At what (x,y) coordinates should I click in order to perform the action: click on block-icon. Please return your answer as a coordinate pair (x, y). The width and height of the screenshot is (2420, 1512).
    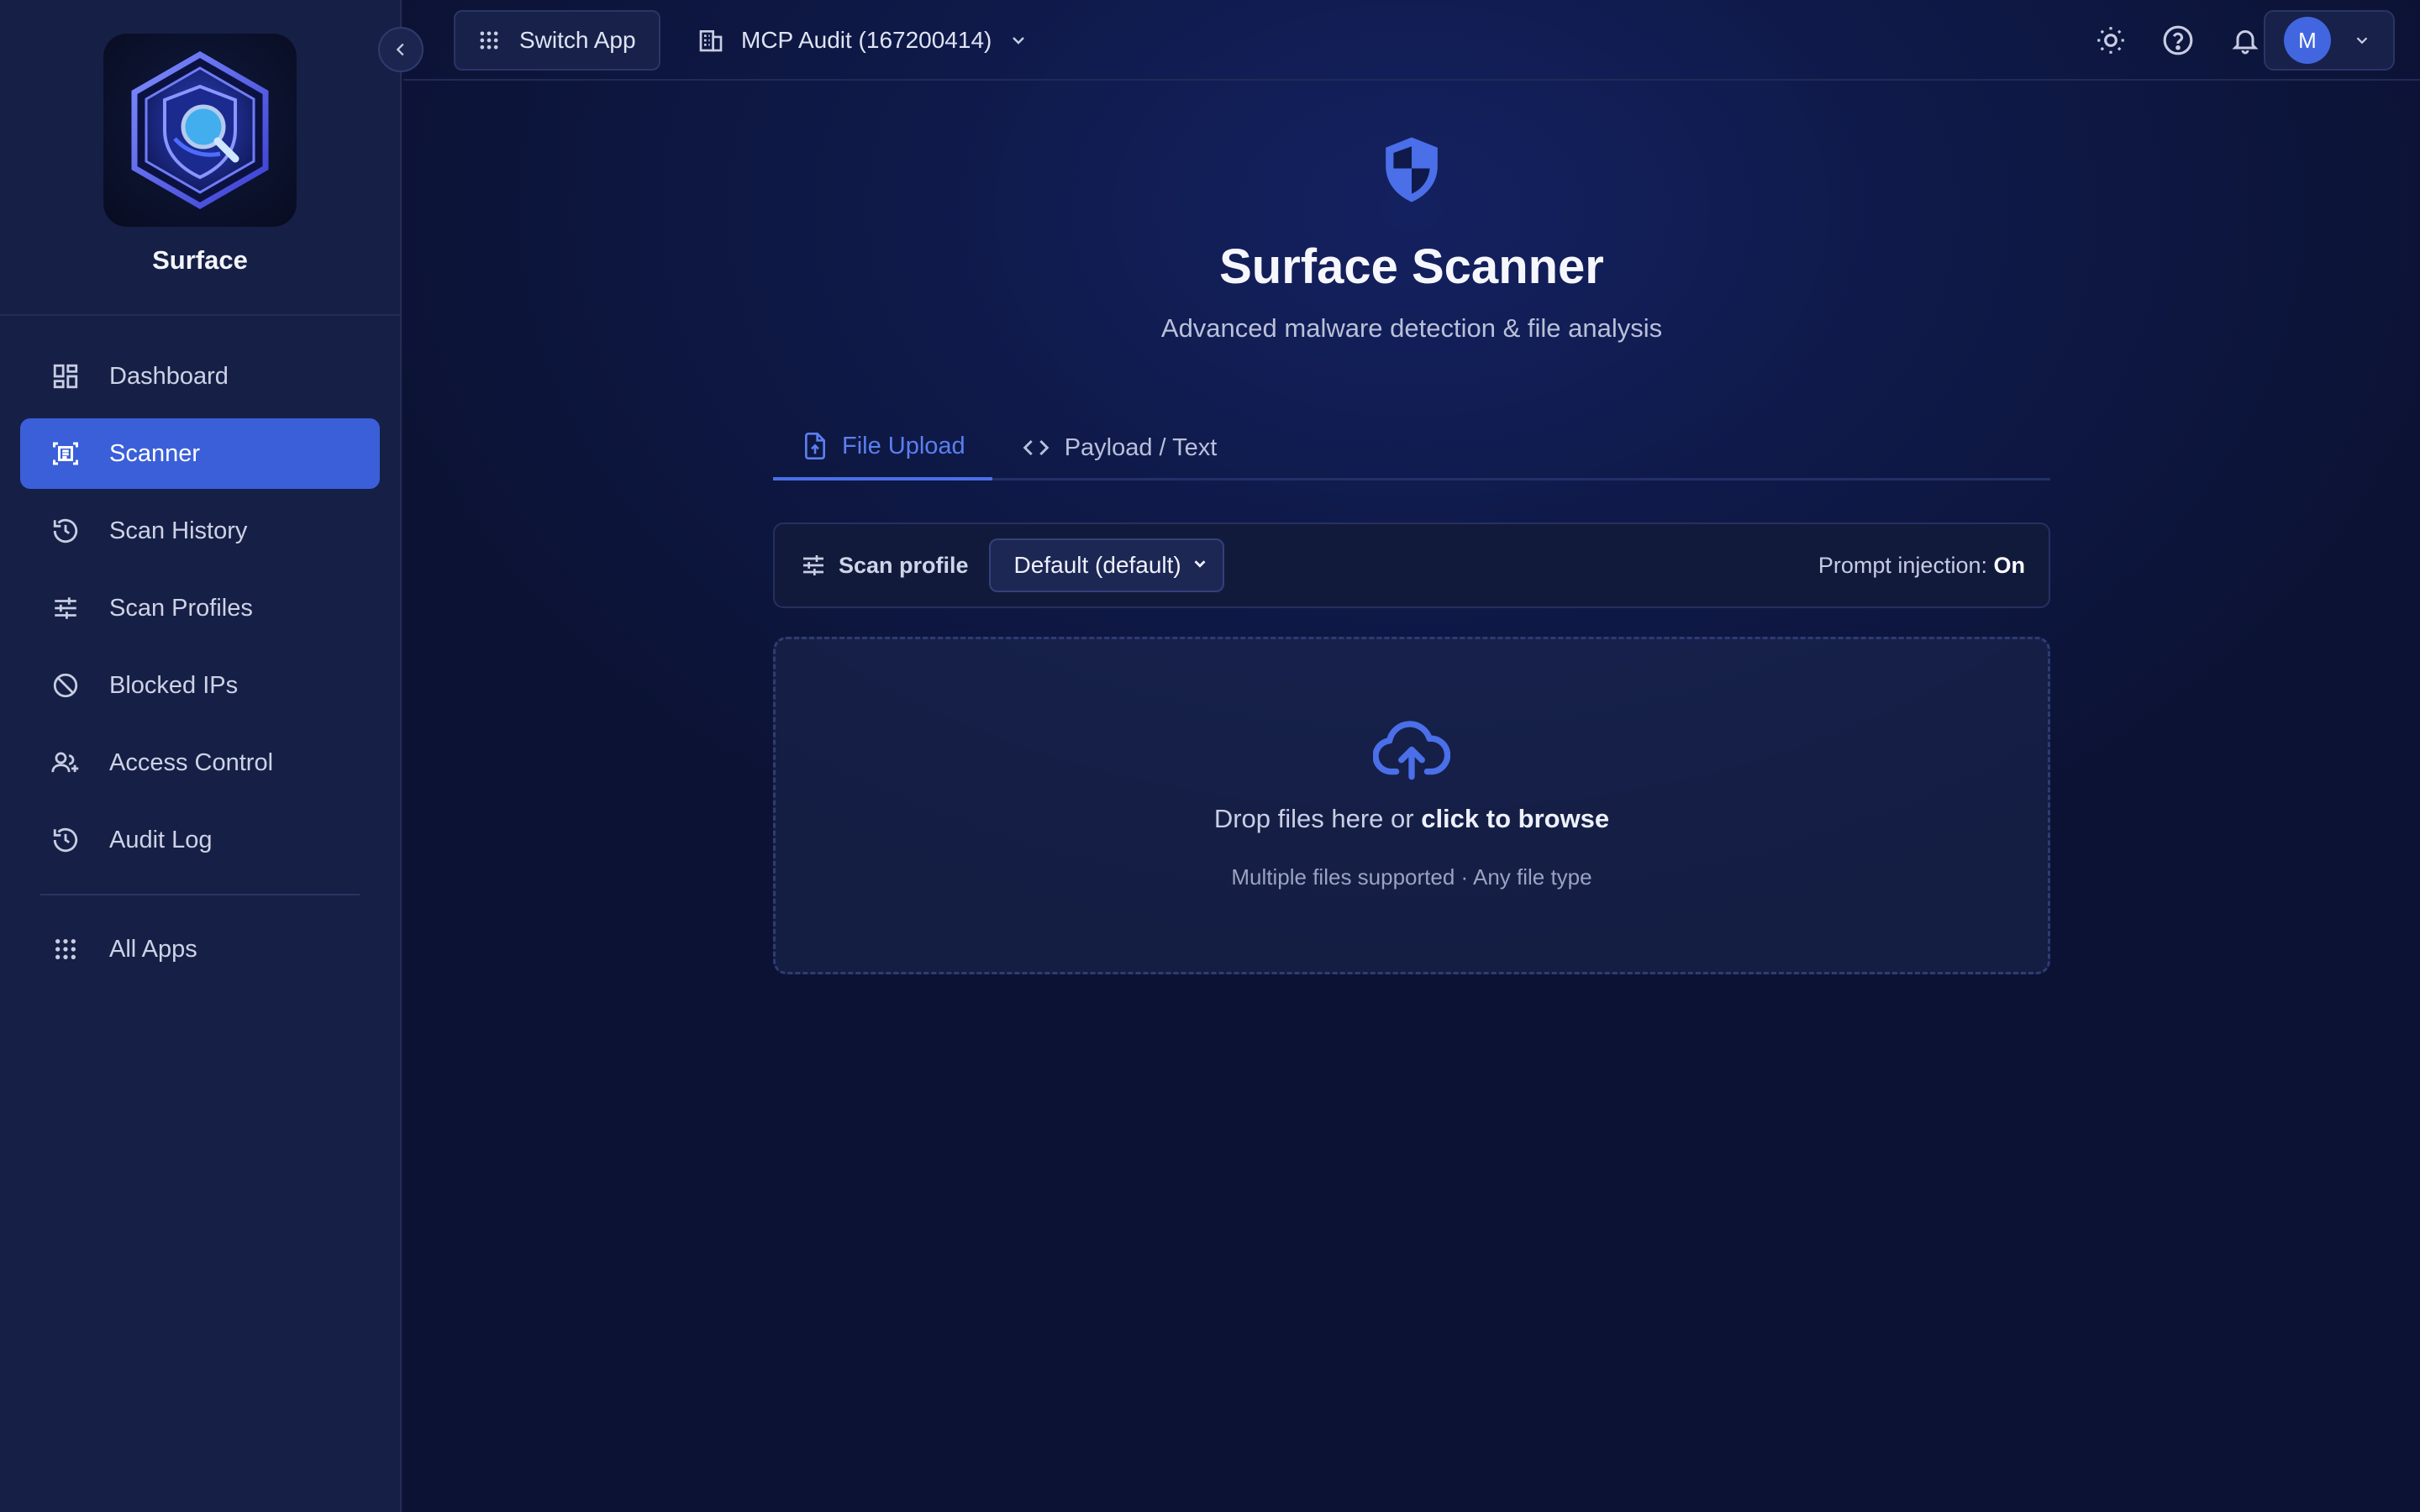
    Looking at the image, I should click on (65, 685).